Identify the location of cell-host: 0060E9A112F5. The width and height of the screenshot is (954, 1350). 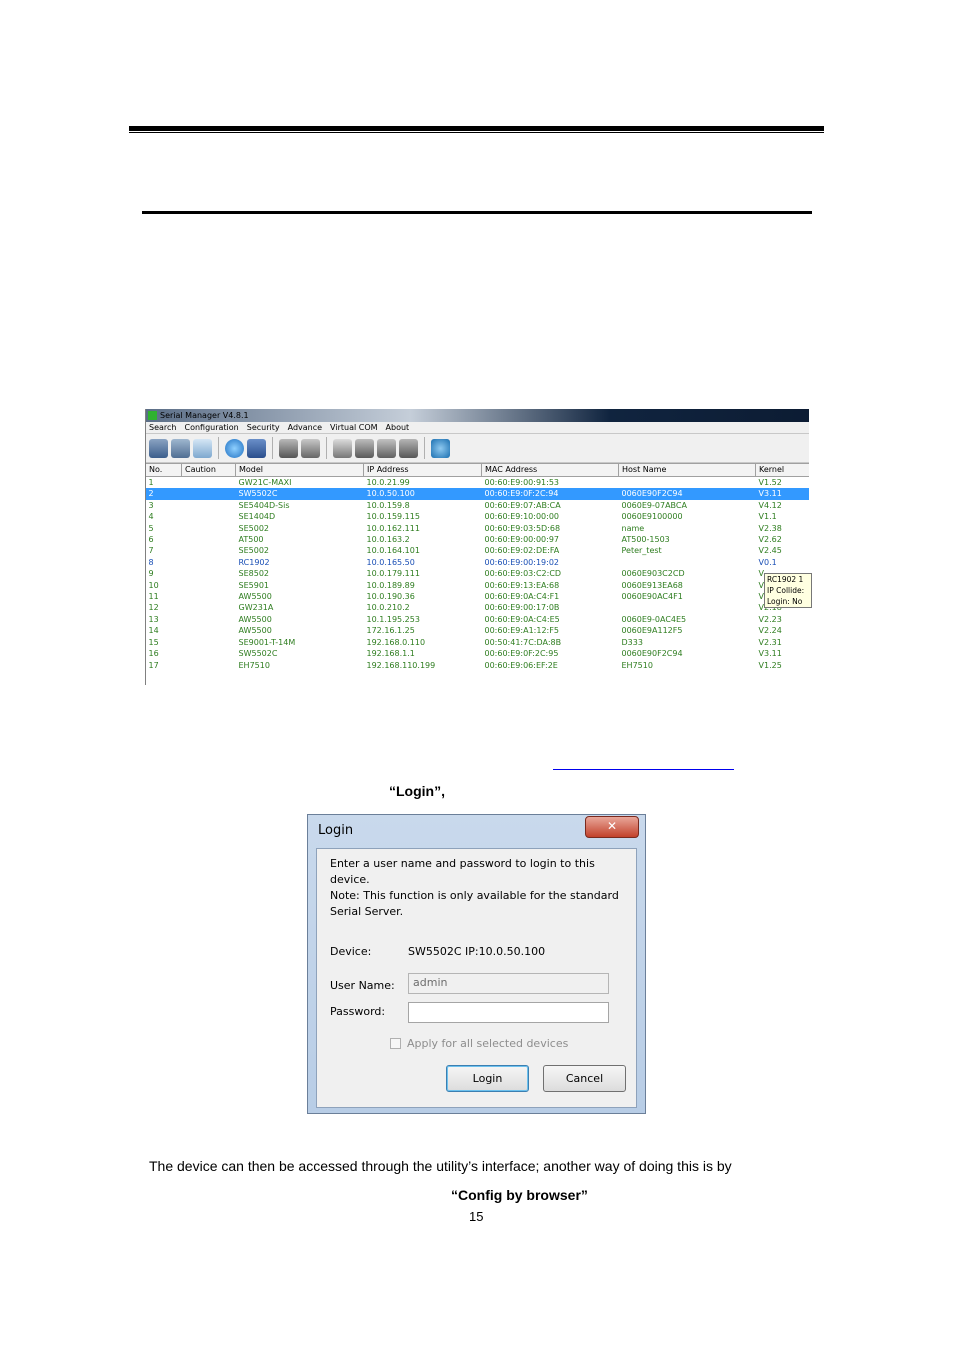
(652, 631).